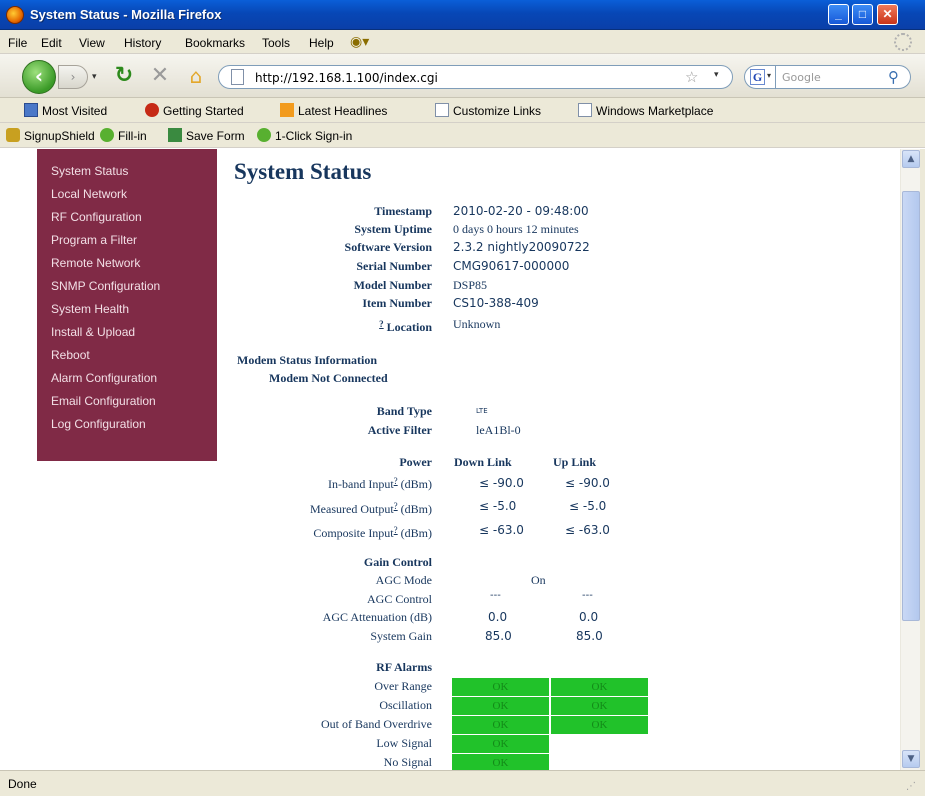 This screenshot has width=925, height=796. I want to click on sidebar-item-email-configuration: Email Configuration, so click(103, 401).